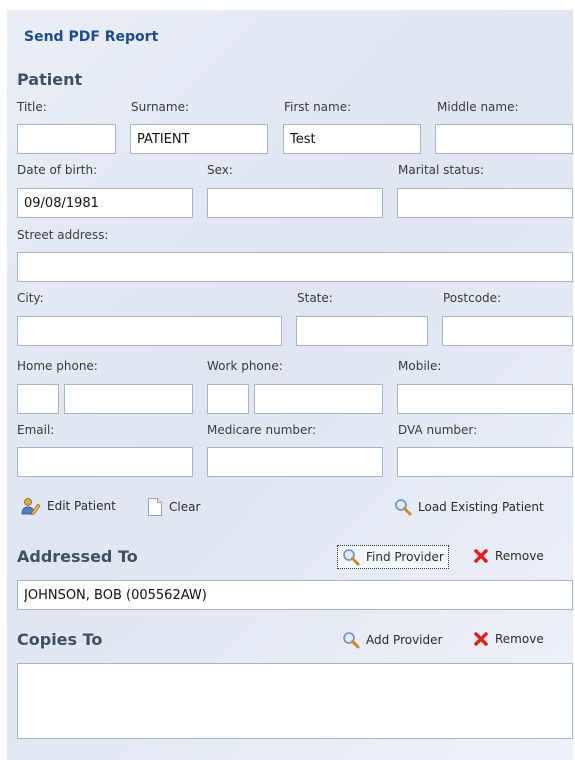 This screenshot has height=760, width=575. Describe the element at coordinates (220, 170) in the screenshot. I see `sex-label: Sex:` at that location.